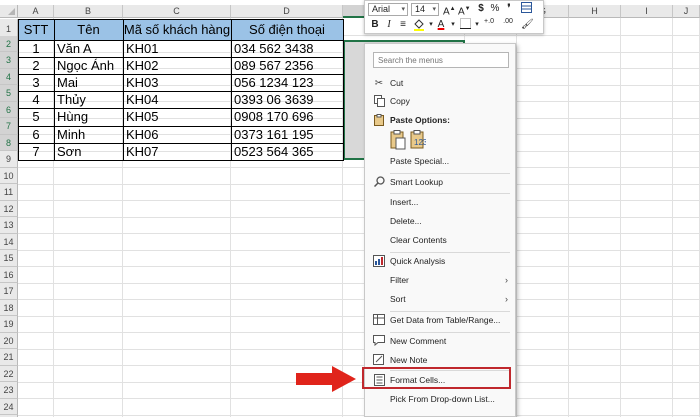 Image resolution: width=700 pixels, height=417 pixels. I want to click on paste-values-icon: 123, so click(419, 140).